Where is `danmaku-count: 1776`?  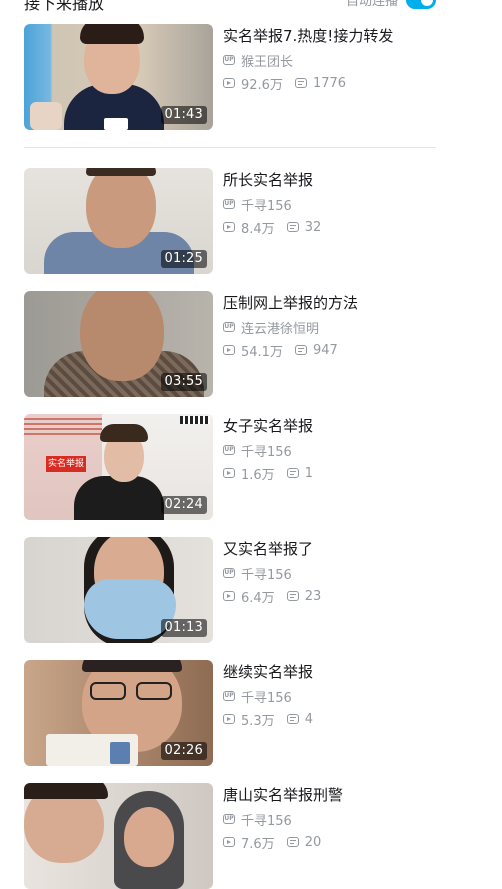
danmaku-count: 1776 is located at coordinates (329, 83).